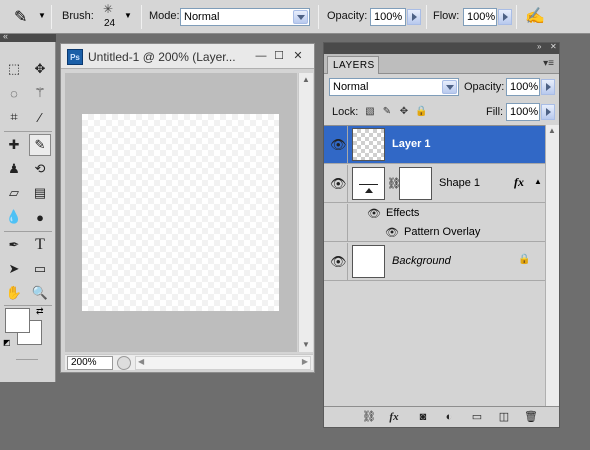  What do you see at coordinates (370, 112) in the screenshot?
I see `lock-transparency-icon: ▧` at bounding box center [370, 112].